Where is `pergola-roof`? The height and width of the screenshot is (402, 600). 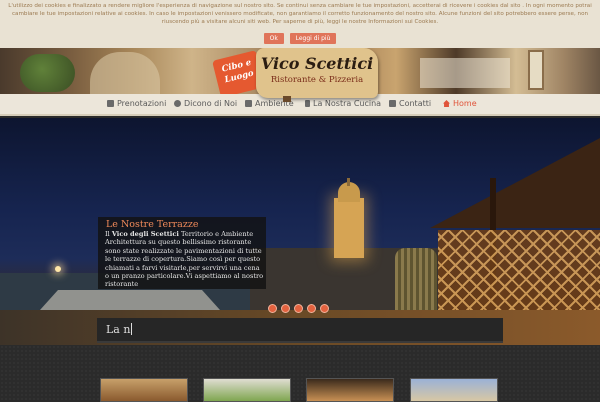
pergola-roof is located at coordinates (515, 183).